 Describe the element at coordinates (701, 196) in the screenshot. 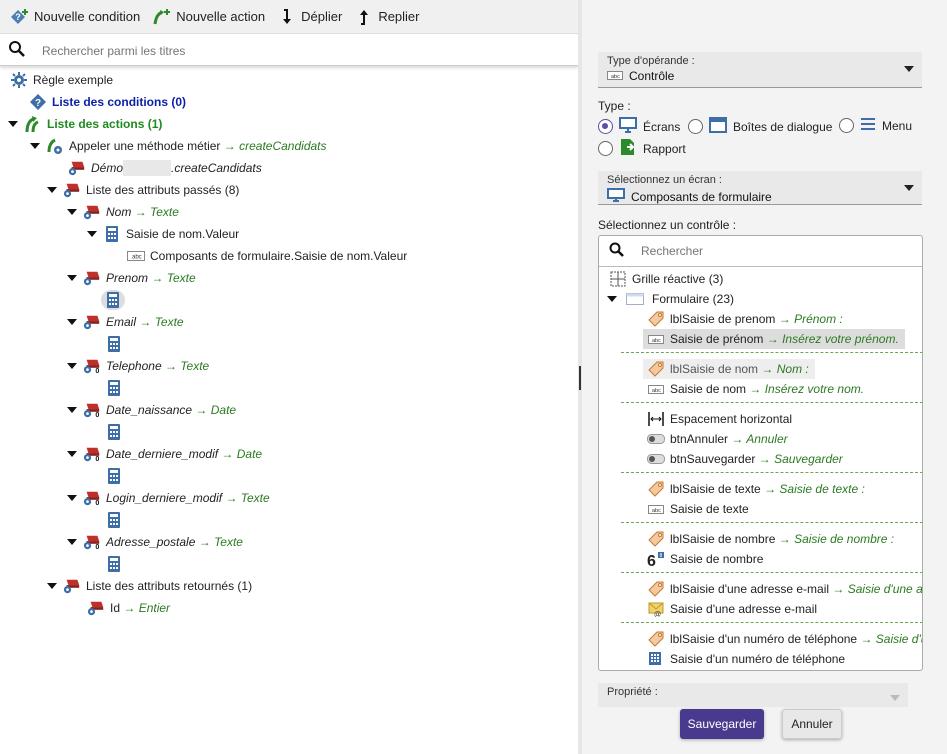

I see `screen-select-value: Composants de formulaire` at that location.